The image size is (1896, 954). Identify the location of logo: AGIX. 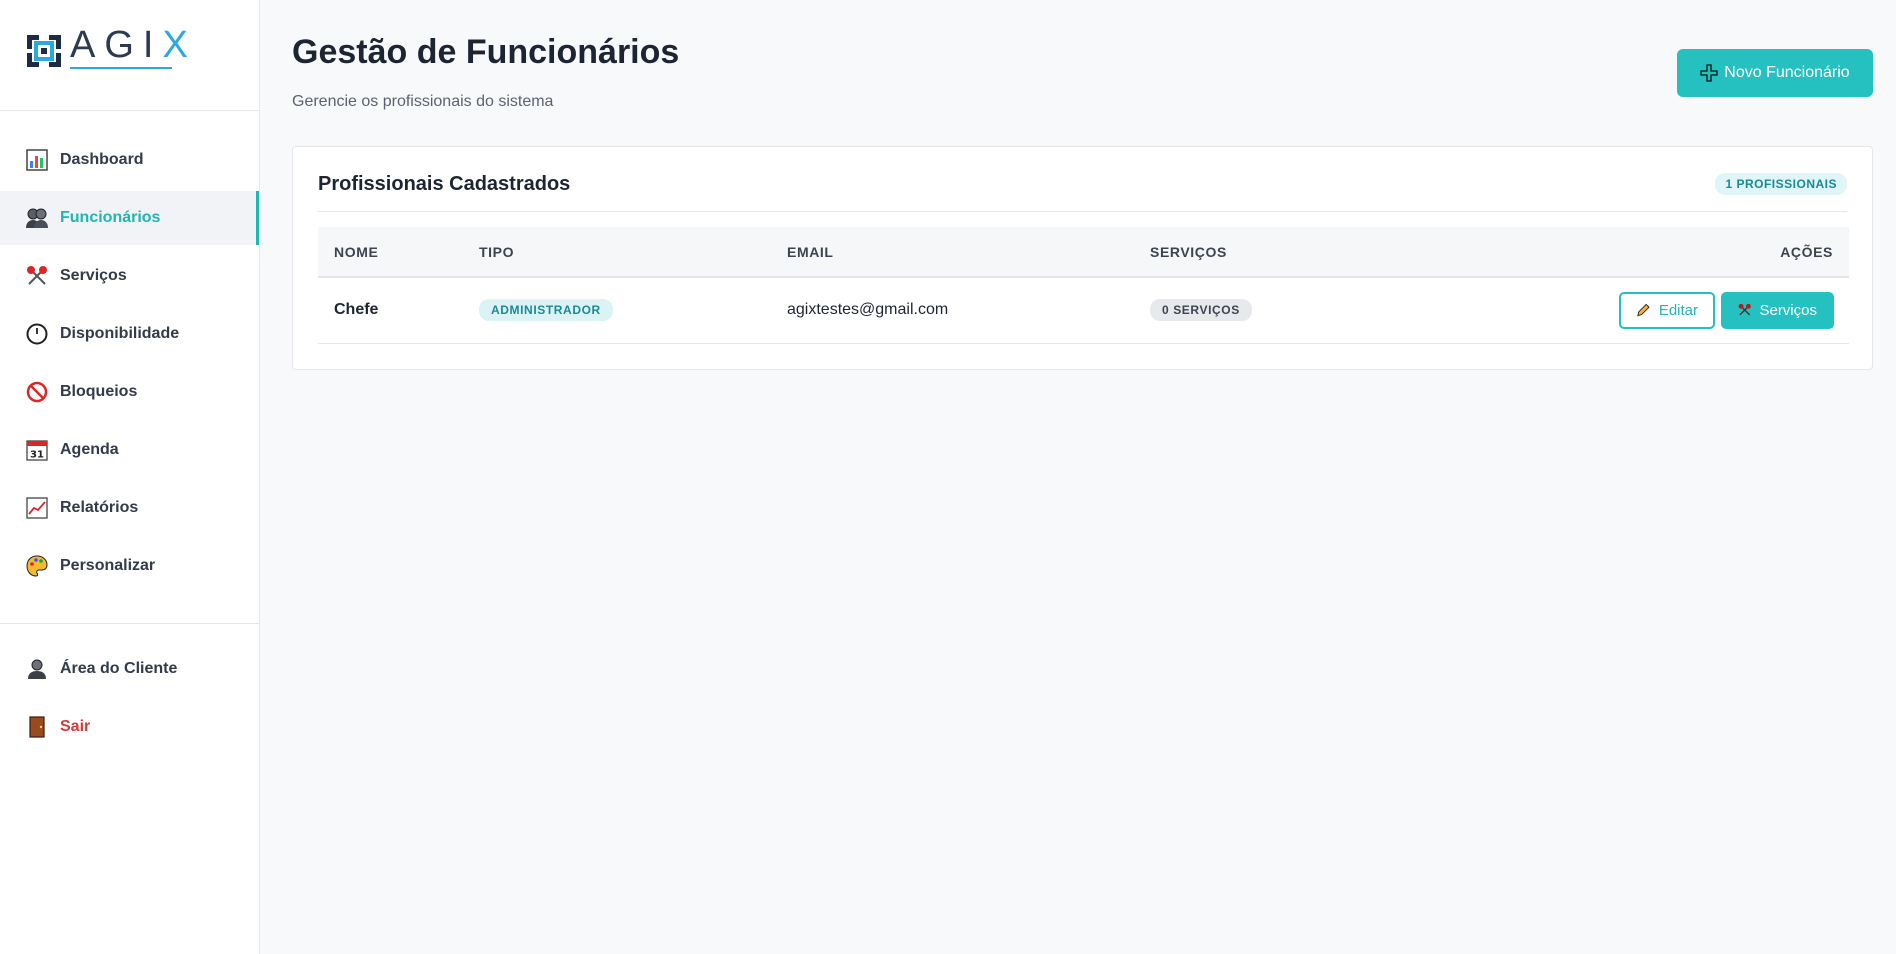
(129, 55).